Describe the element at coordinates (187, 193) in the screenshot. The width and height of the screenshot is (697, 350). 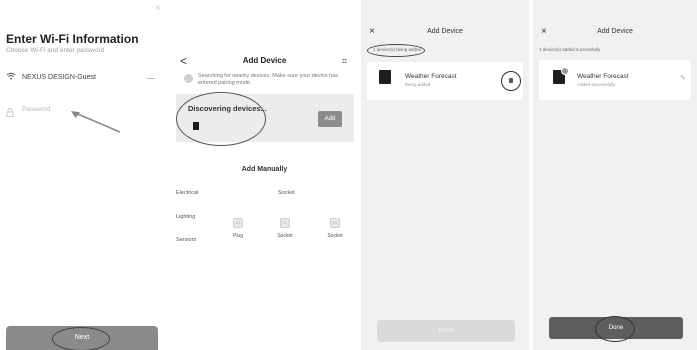
I see `category-electrical: Electrical` at that location.